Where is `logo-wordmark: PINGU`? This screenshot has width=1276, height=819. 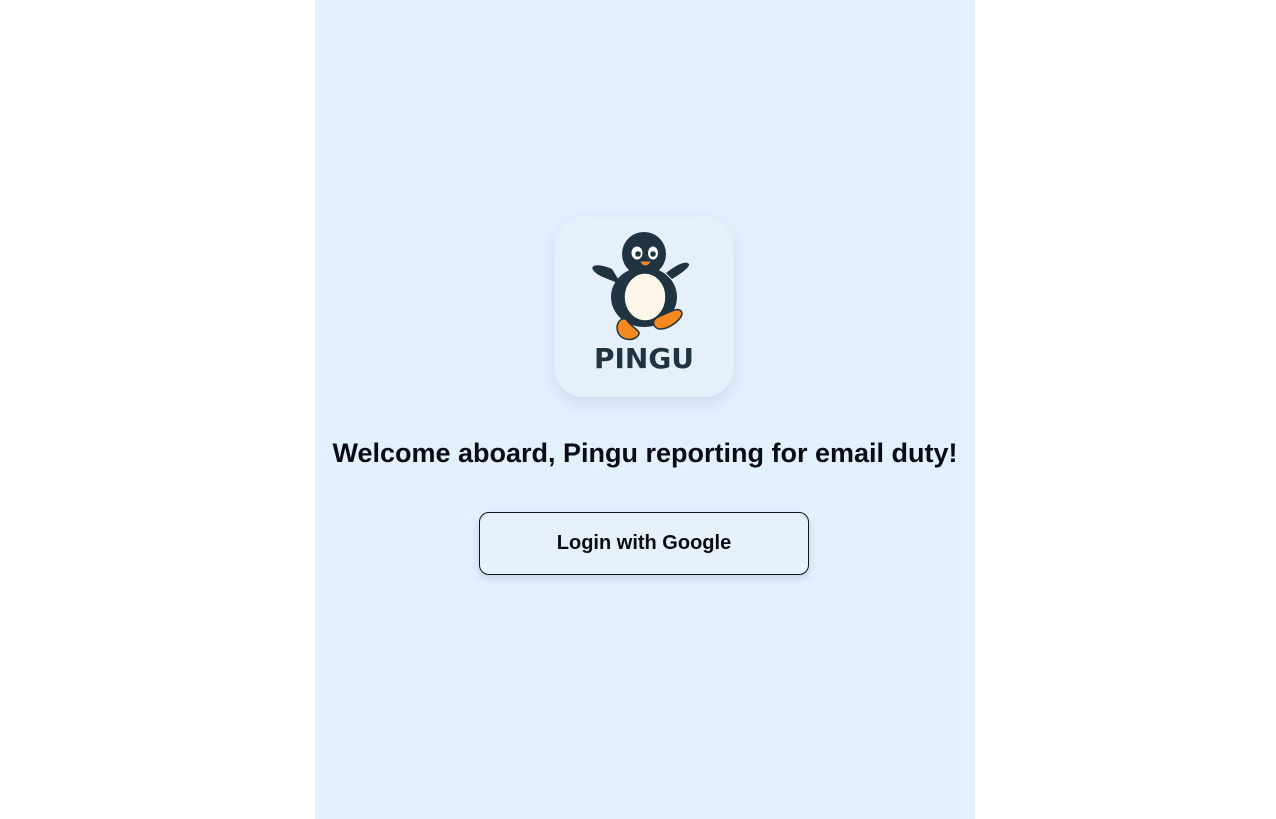 logo-wordmark: PINGU is located at coordinates (644, 358).